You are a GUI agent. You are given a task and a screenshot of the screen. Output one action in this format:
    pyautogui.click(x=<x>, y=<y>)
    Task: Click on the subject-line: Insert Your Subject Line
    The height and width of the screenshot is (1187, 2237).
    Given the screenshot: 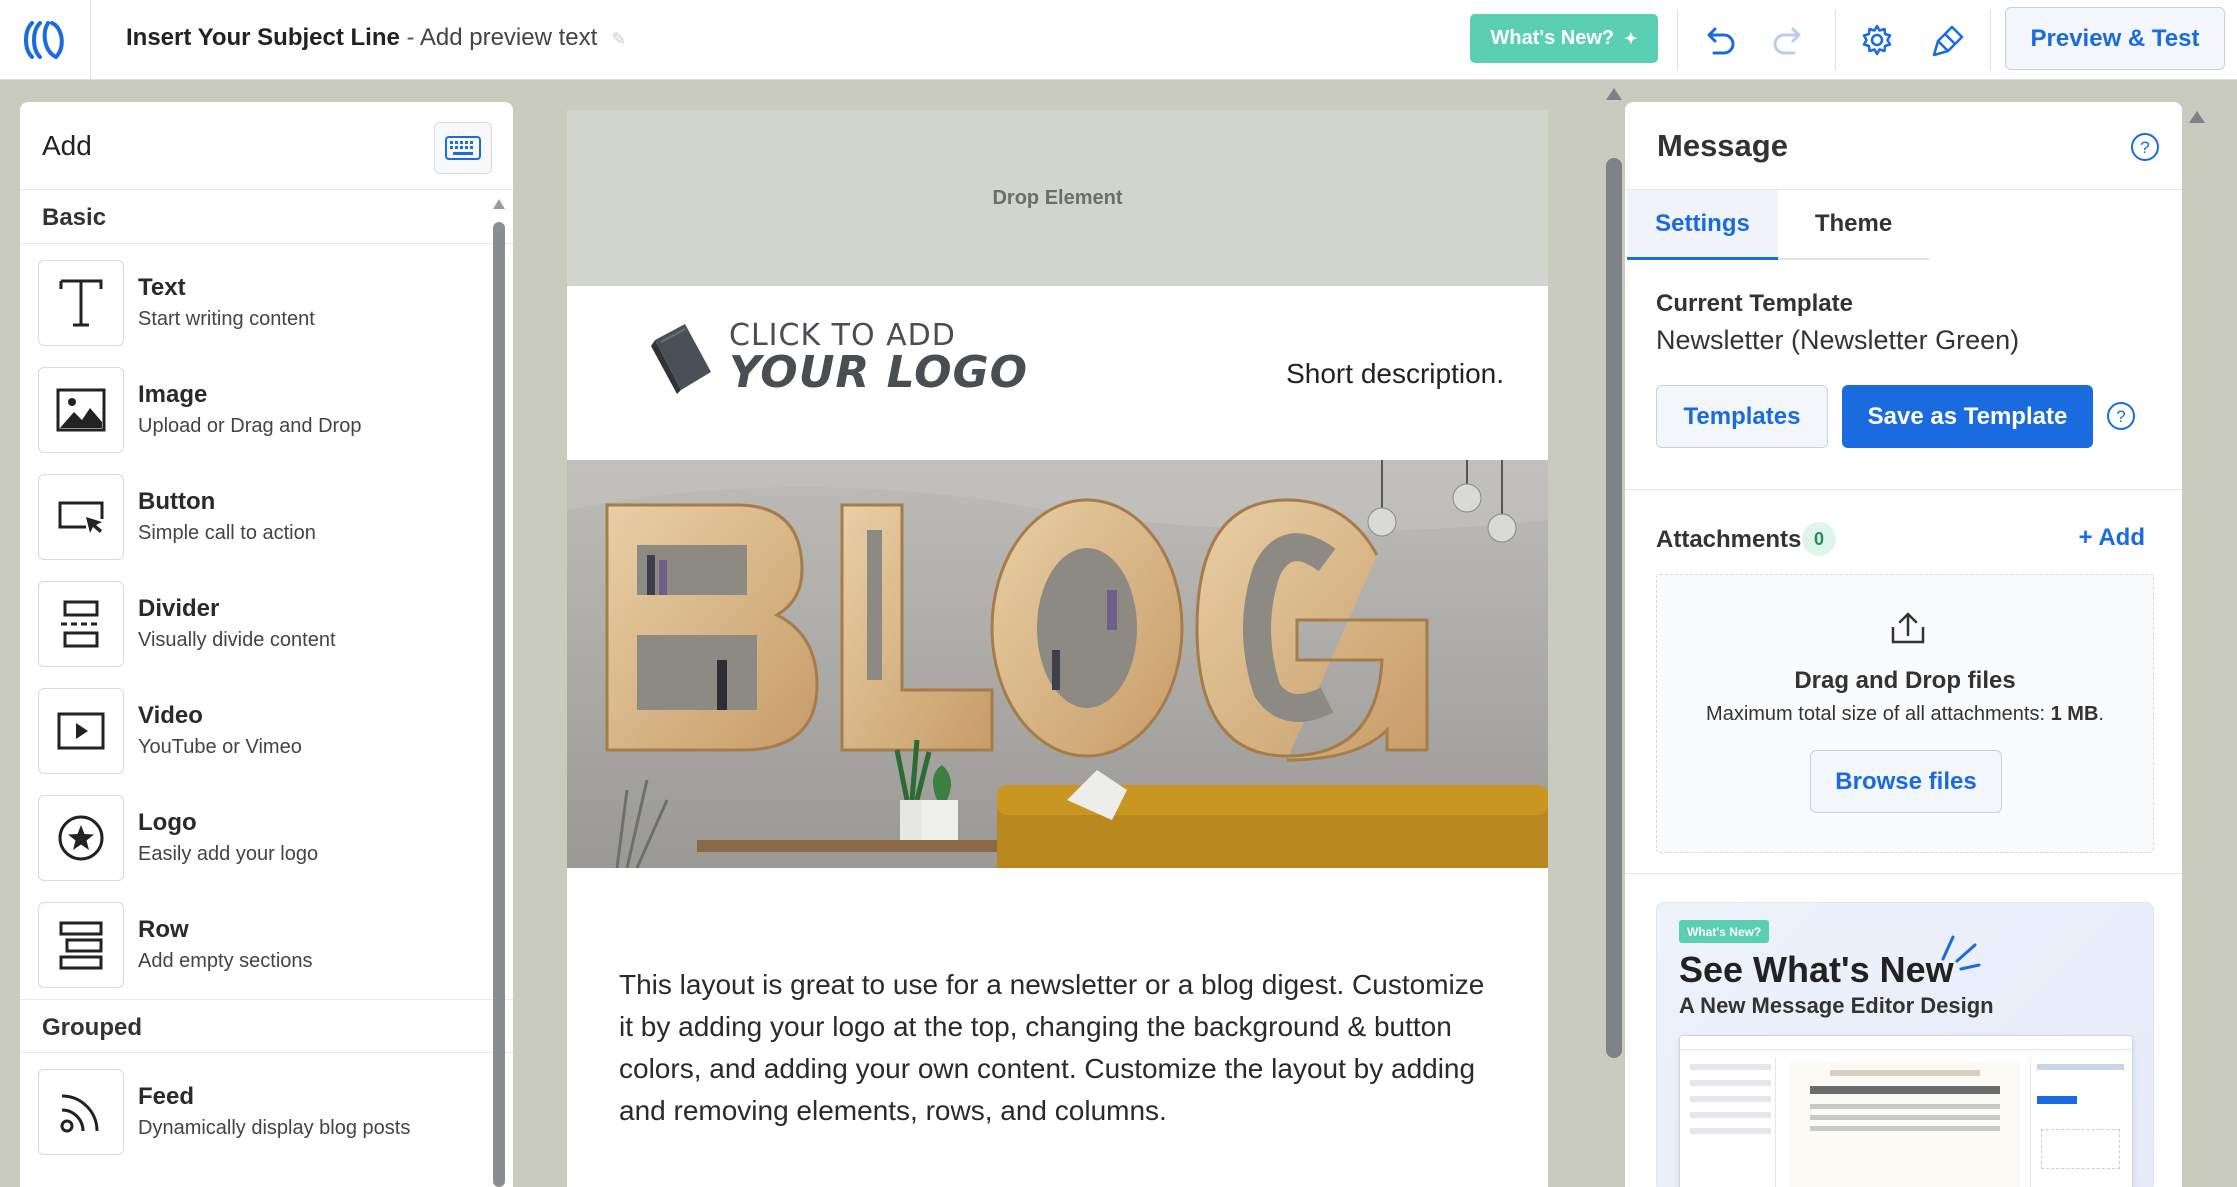 What is the action you would take?
    pyautogui.click(x=263, y=37)
    